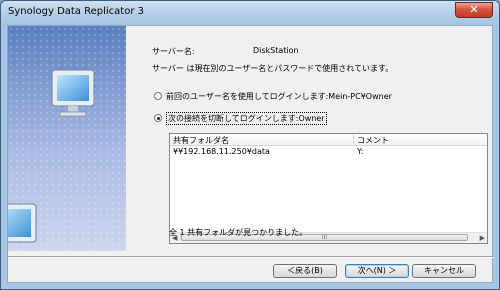  Describe the element at coordinates (482, 238) in the screenshot. I see `scroll-right-icon: ▶` at that location.